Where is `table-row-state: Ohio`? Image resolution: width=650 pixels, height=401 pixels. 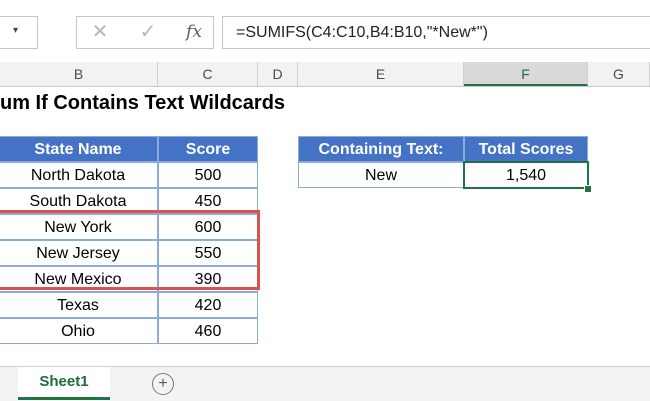 table-row-state: Ohio is located at coordinates (79, 331).